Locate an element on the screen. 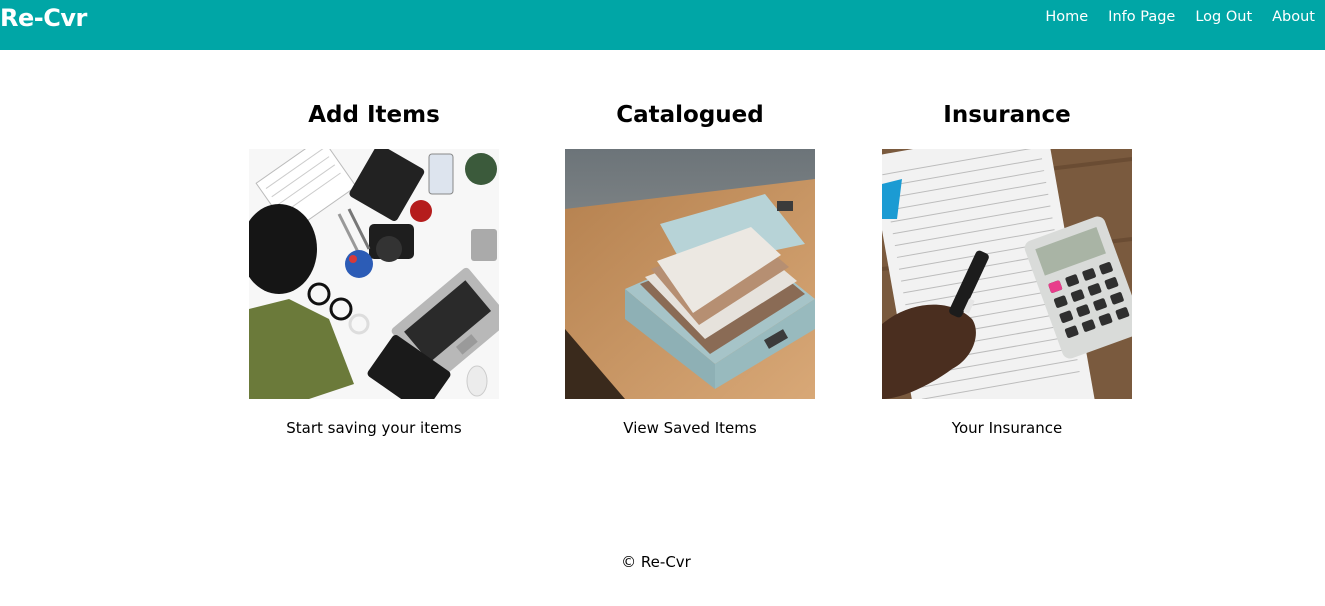  file-box-photo is located at coordinates (690, 274).